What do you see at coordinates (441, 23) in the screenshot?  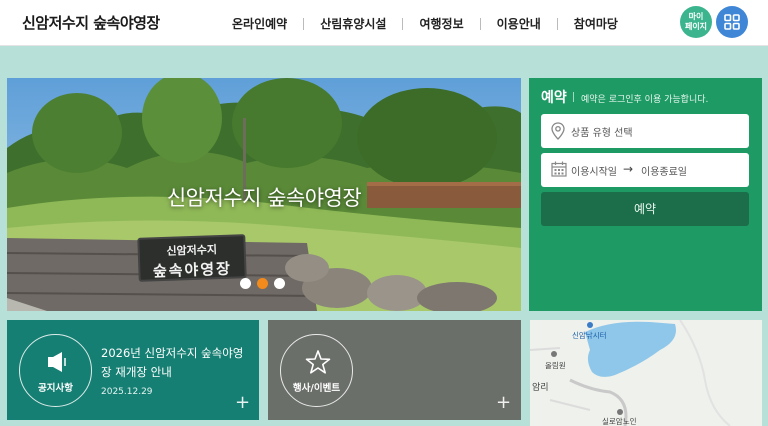 I see `nav-item-travel-info: 여행정보` at bounding box center [441, 23].